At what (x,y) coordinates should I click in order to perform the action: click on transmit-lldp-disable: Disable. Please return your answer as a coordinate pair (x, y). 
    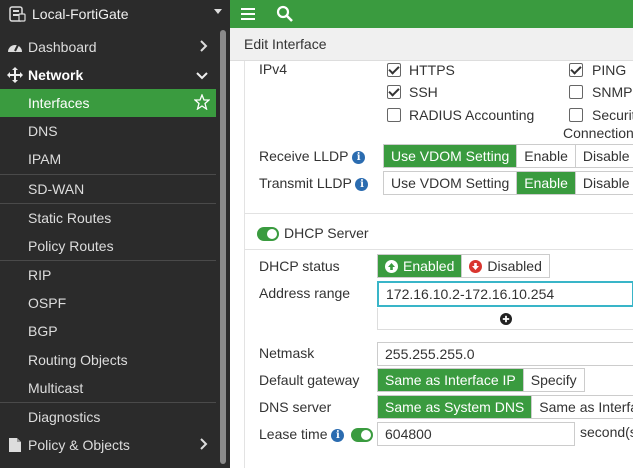
    Looking at the image, I should click on (604, 183).